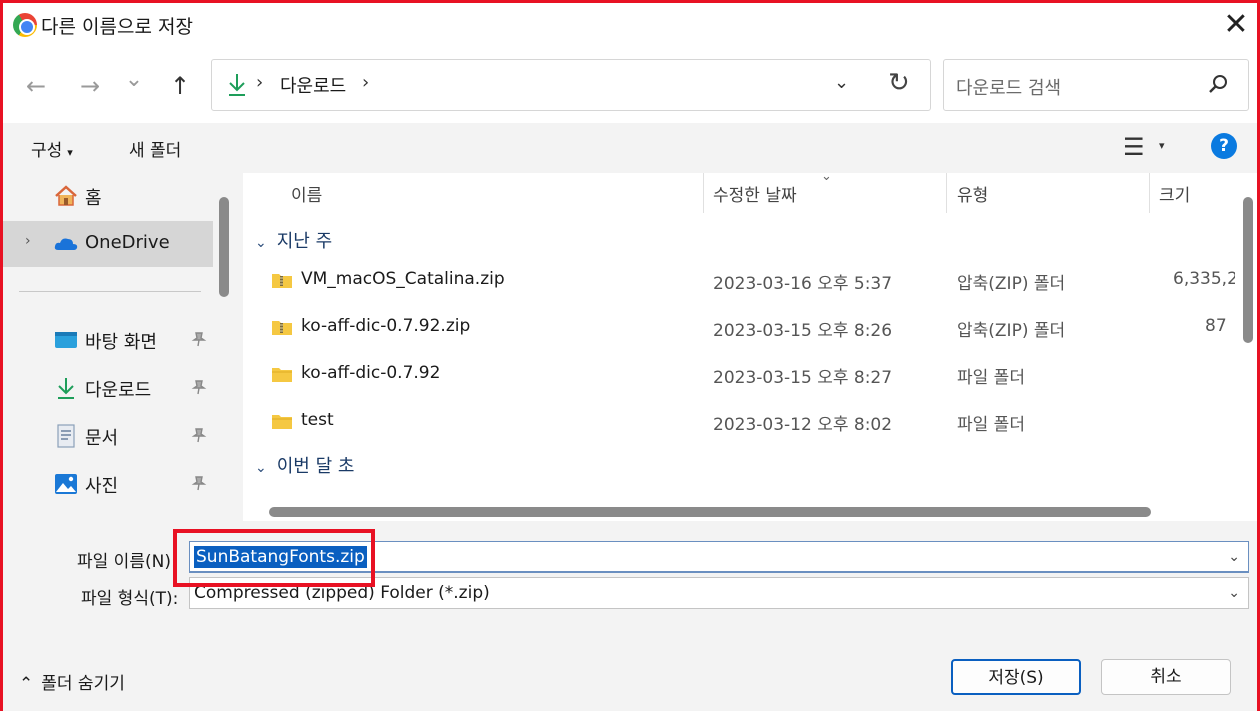 The width and height of the screenshot is (1260, 711). What do you see at coordinates (803, 378) in the screenshot?
I see `file-modified: 2023-03-15 오후 8:27` at bounding box center [803, 378].